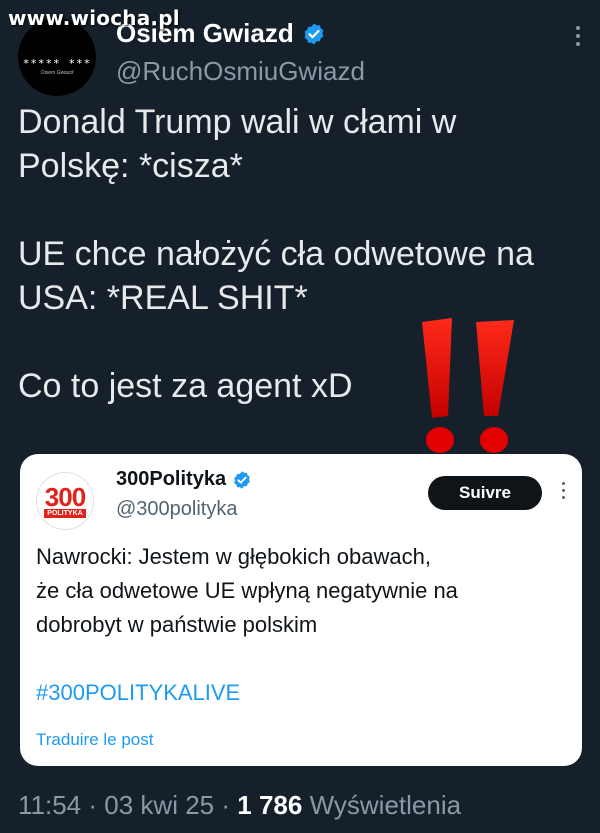 This screenshot has width=600, height=833. I want to click on quote-text-line: dobrobyt w państwie polskim, so click(177, 624).